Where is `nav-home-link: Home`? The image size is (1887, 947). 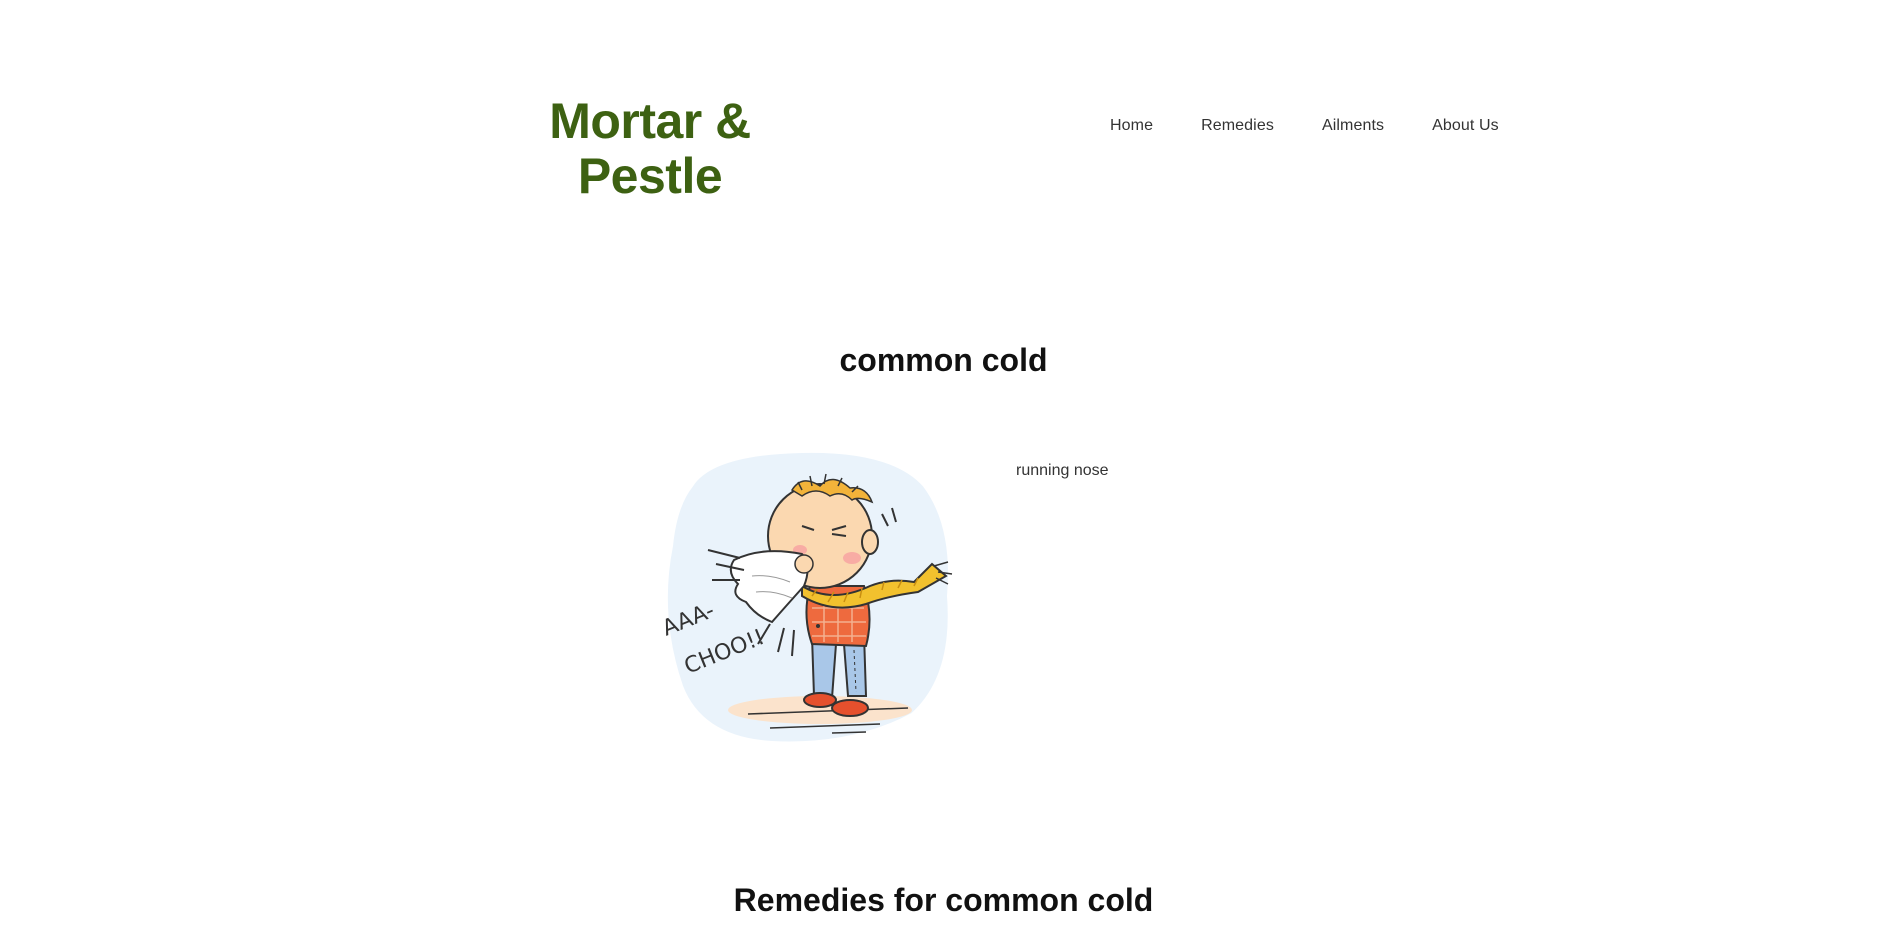
nav-home-link: Home is located at coordinates (1131, 126).